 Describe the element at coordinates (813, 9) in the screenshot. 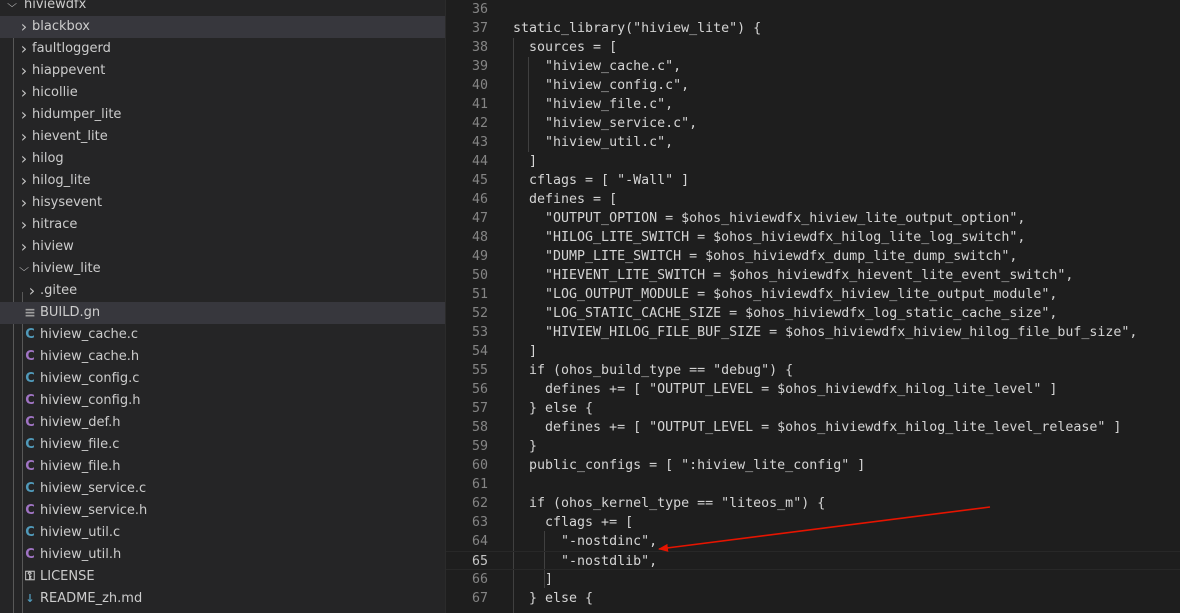

I see `code-line: 36` at that location.